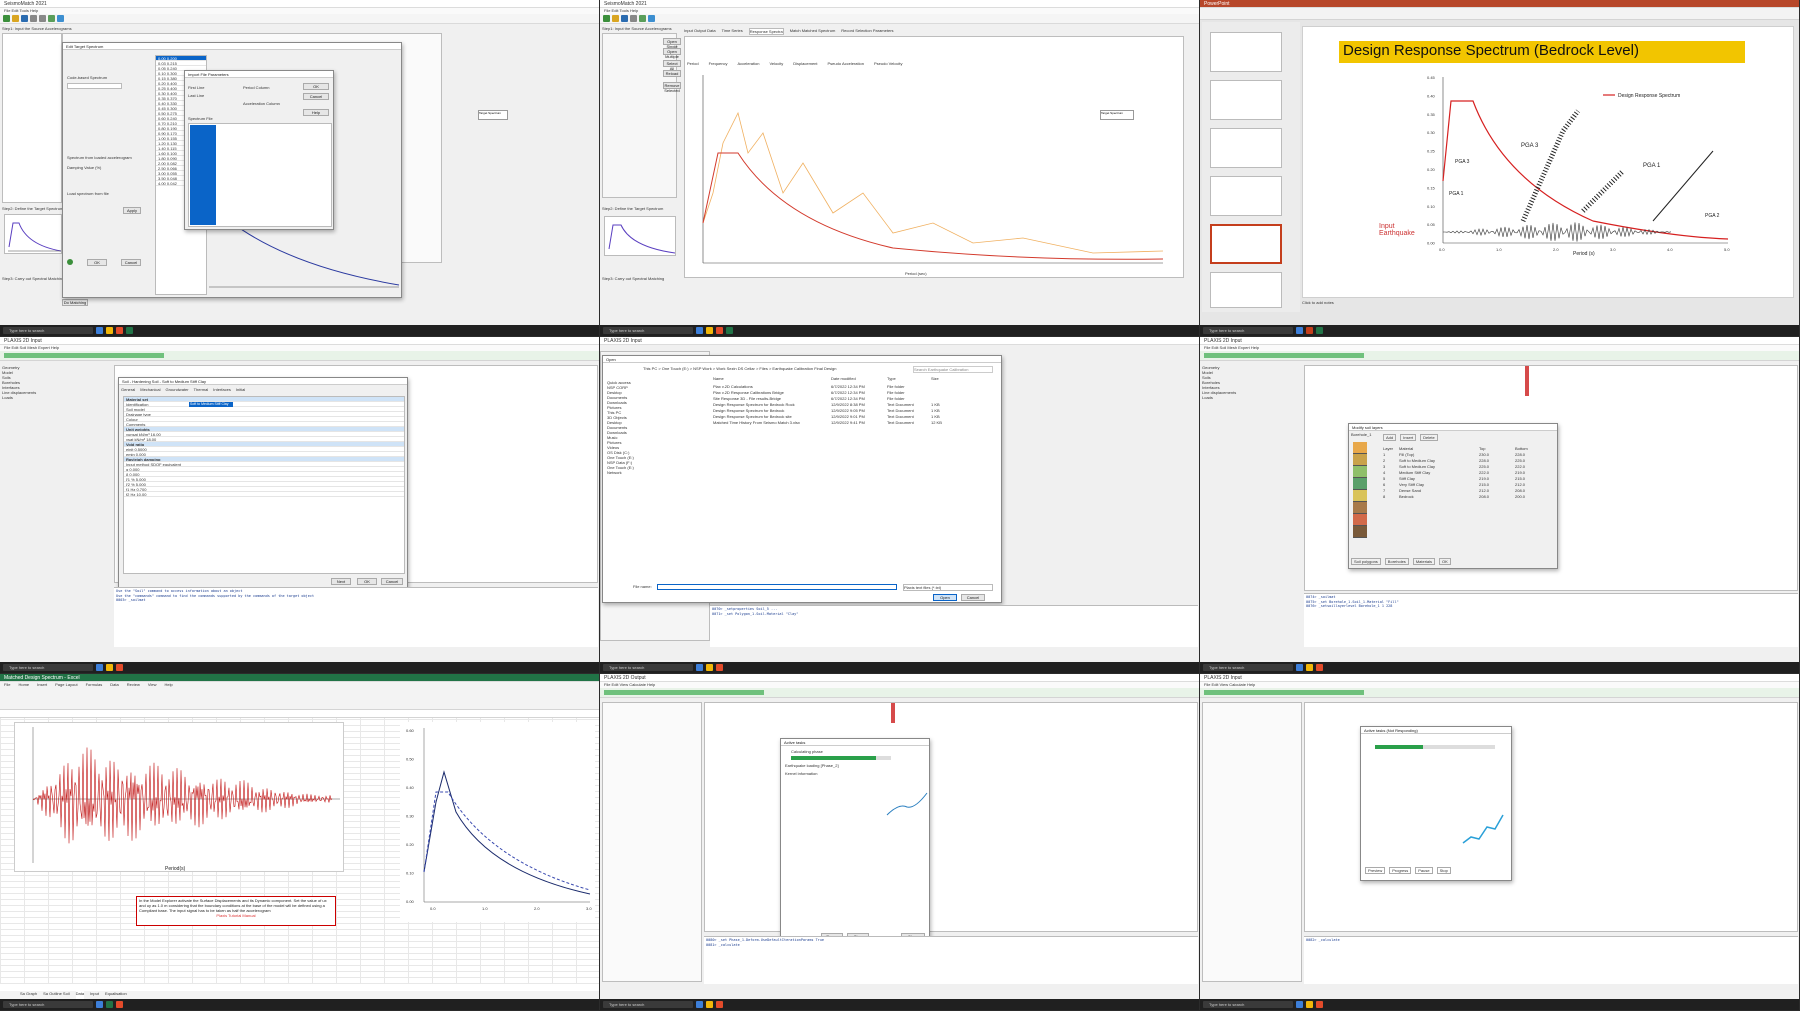  I want to click on open-single-button: Open Single, so click(672, 43).